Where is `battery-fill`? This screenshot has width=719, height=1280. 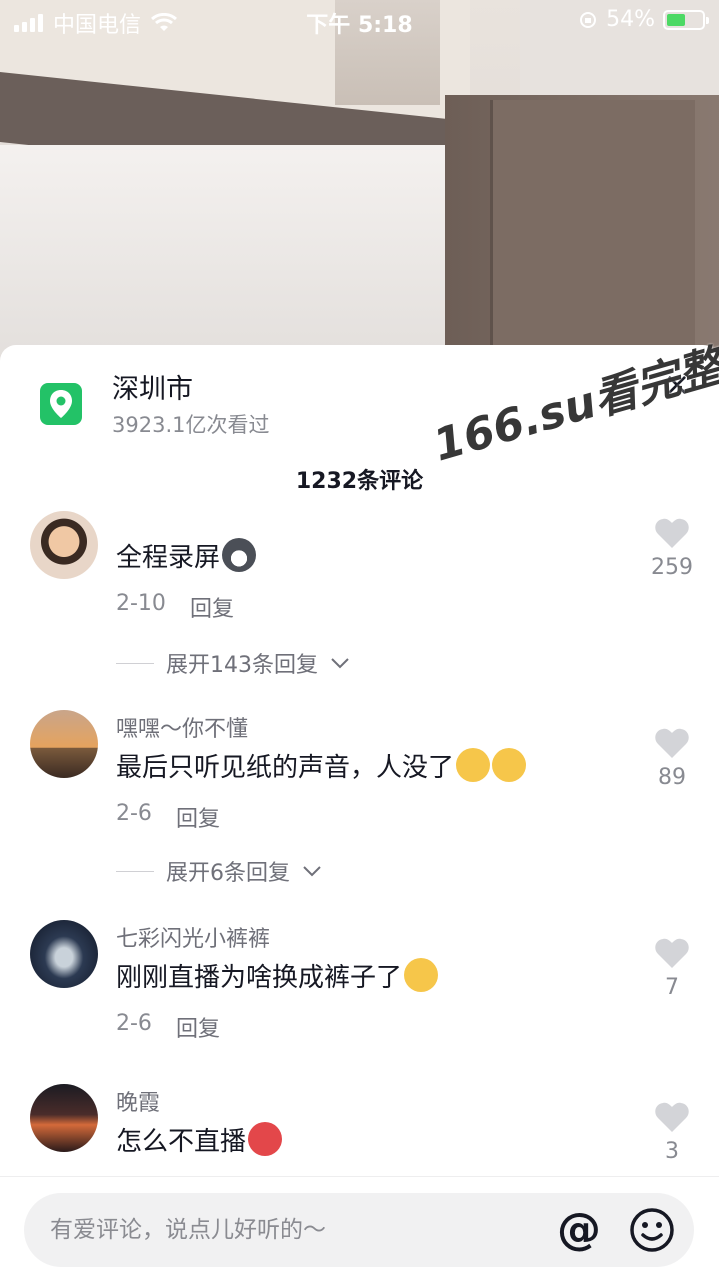 battery-fill is located at coordinates (676, 19).